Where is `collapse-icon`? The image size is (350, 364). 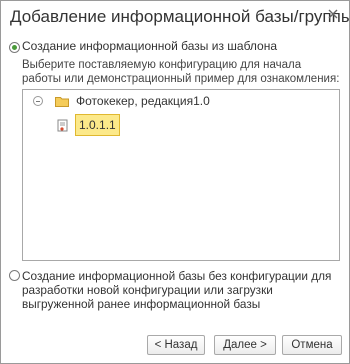
collapse-icon is located at coordinates (38, 101).